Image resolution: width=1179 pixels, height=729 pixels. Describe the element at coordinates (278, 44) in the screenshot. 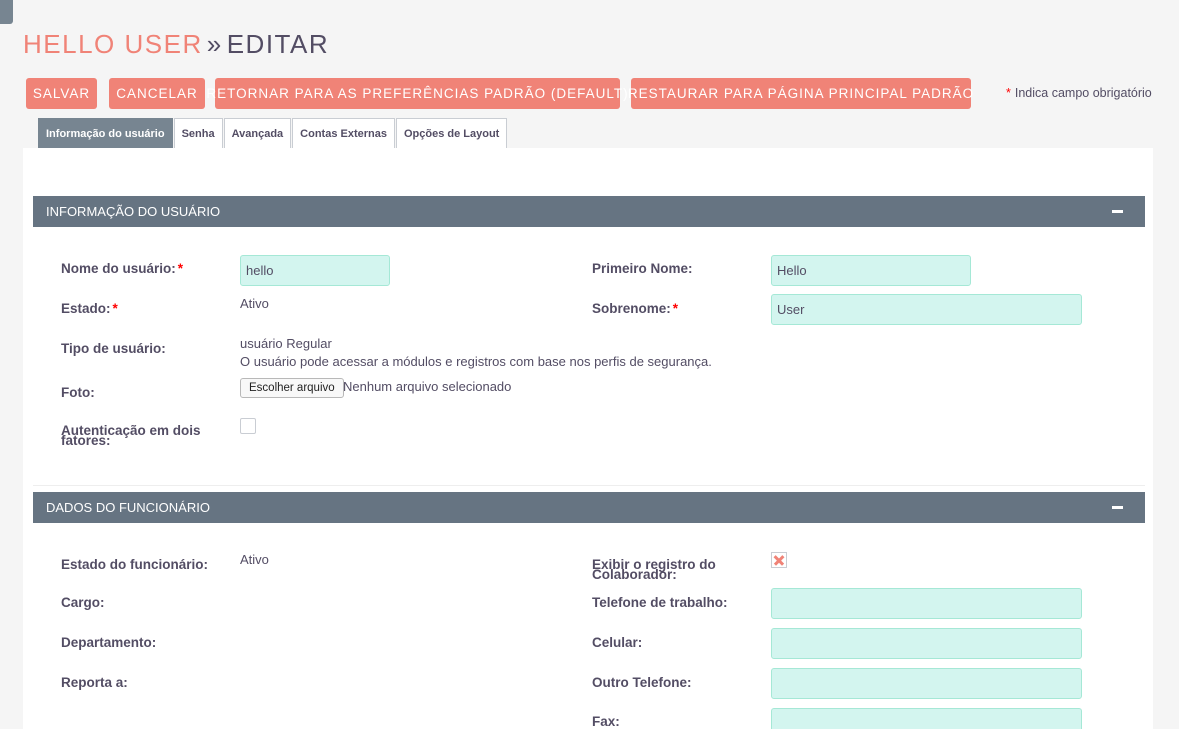

I see `page-title-action: EDITAR` at that location.